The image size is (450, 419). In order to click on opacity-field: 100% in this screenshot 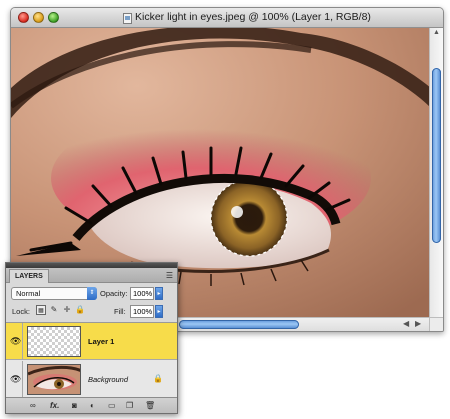, I will do `click(142, 293)`.